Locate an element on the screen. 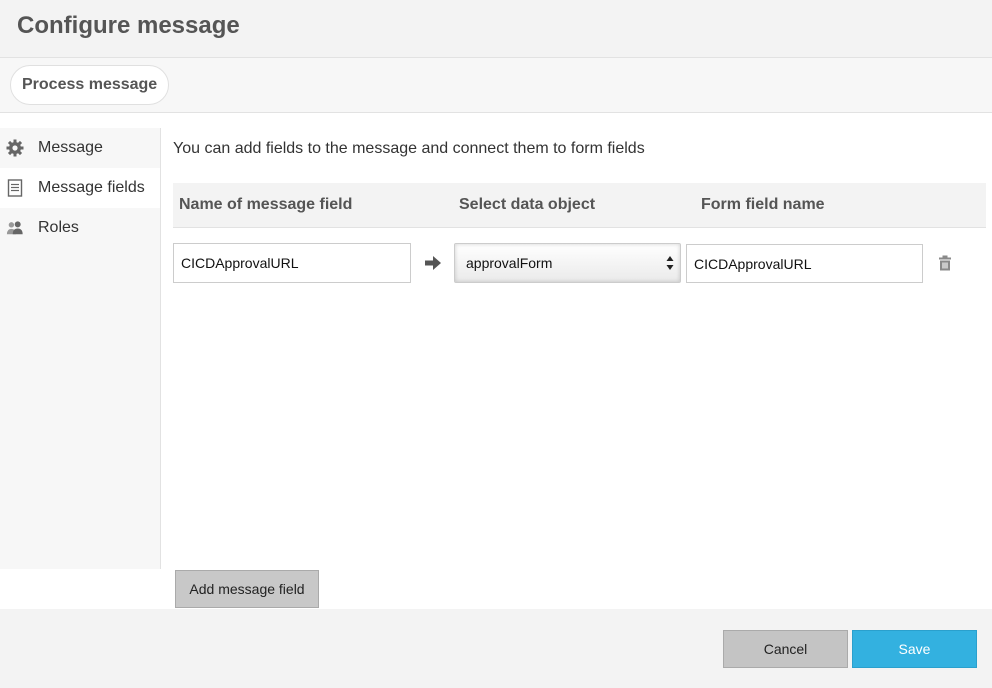 The height and width of the screenshot is (688, 992). select-caret-icon is located at coordinates (670, 263).